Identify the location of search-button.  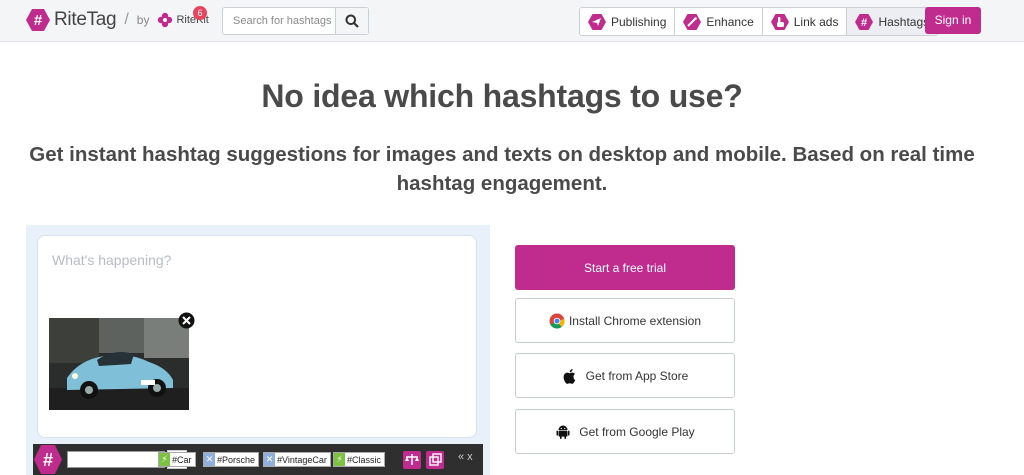
(351, 21).